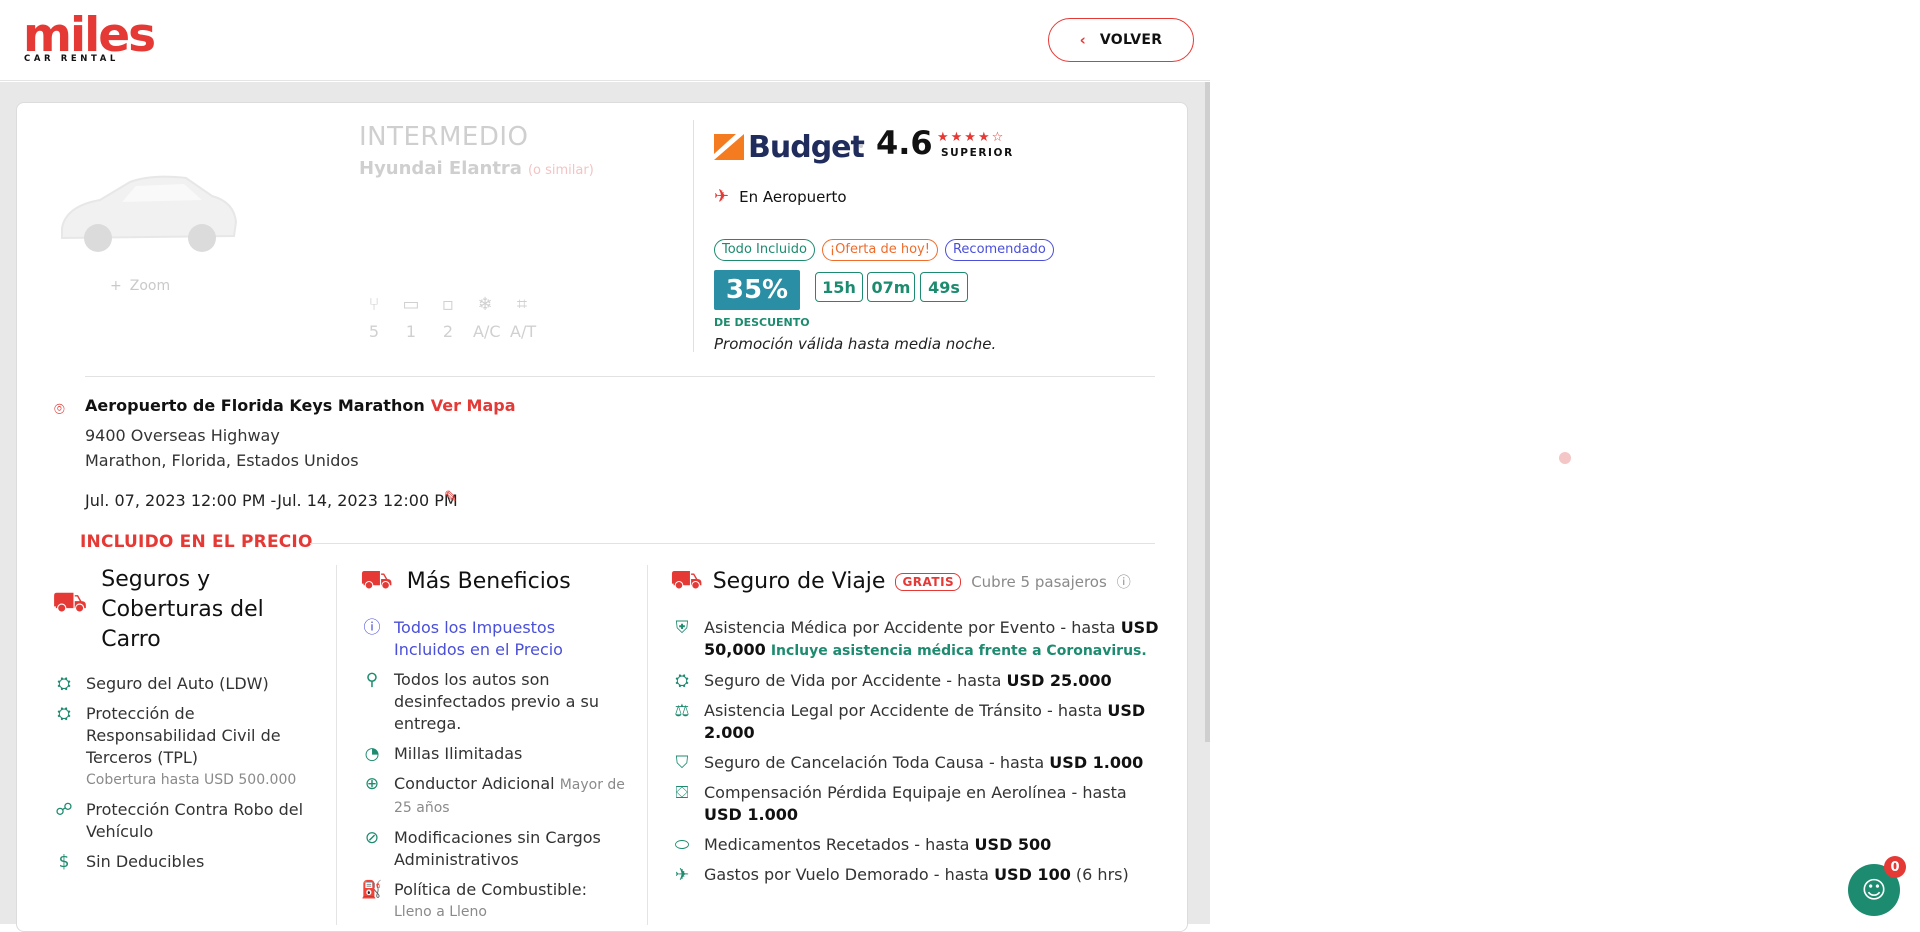 The width and height of the screenshot is (1920, 932). Describe the element at coordinates (682, 681) in the screenshot. I see `life-icon: ⛭` at that location.